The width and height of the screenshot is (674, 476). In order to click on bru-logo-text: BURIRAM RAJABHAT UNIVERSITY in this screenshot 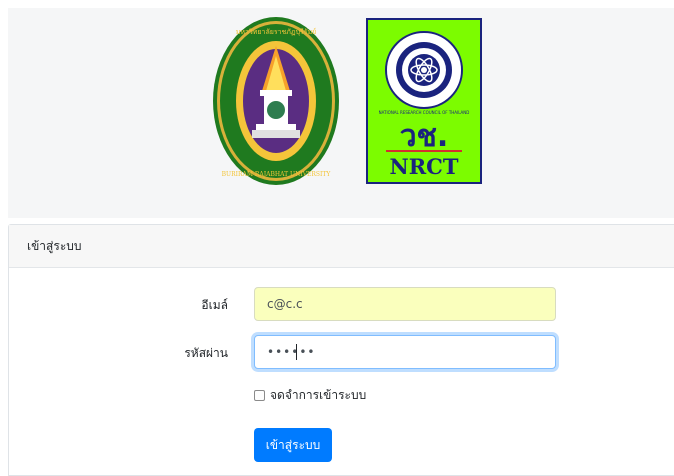, I will do `click(277, 174)`.